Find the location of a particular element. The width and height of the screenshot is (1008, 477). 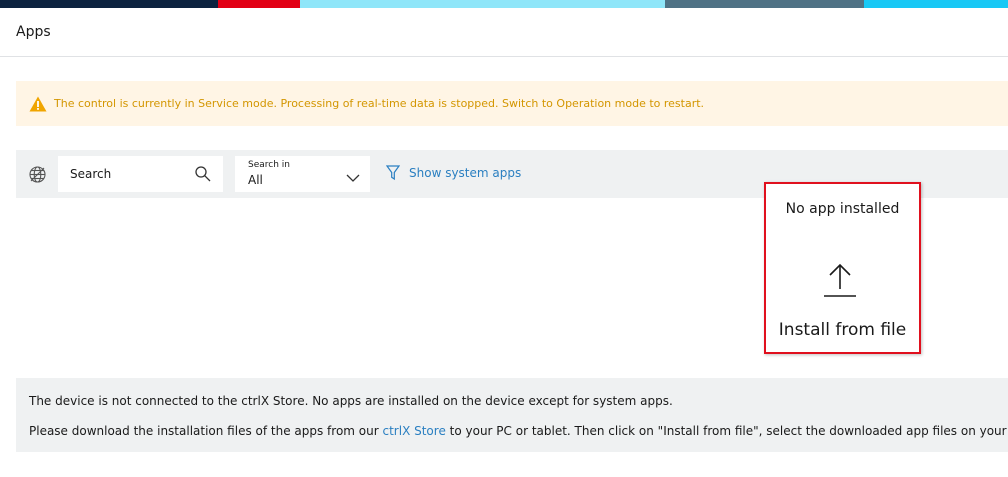

show-system-apps-label: Show system apps is located at coordinates (465, 173).